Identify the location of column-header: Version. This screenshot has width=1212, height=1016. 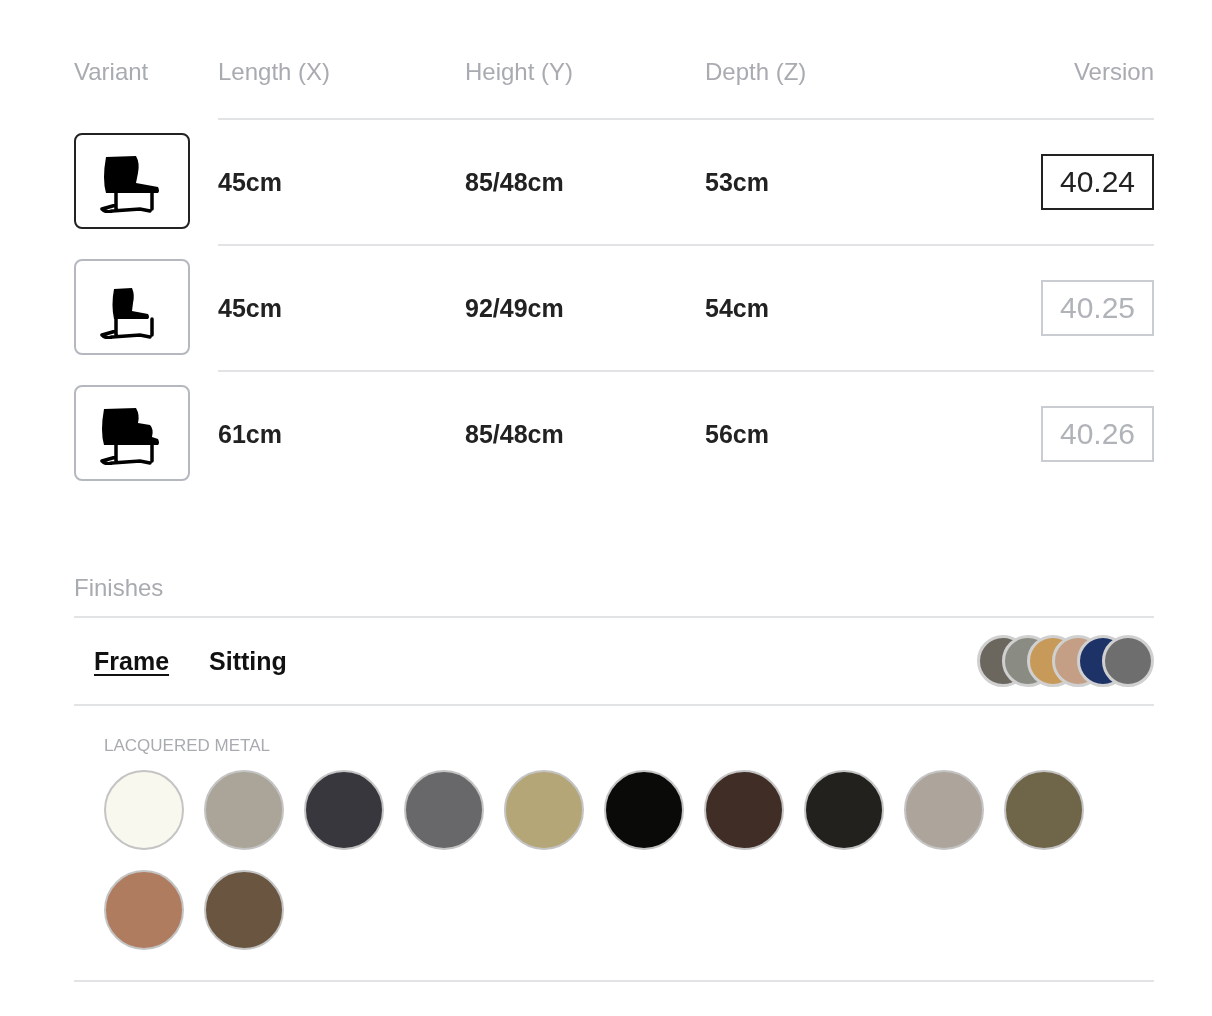
(1113, 72).